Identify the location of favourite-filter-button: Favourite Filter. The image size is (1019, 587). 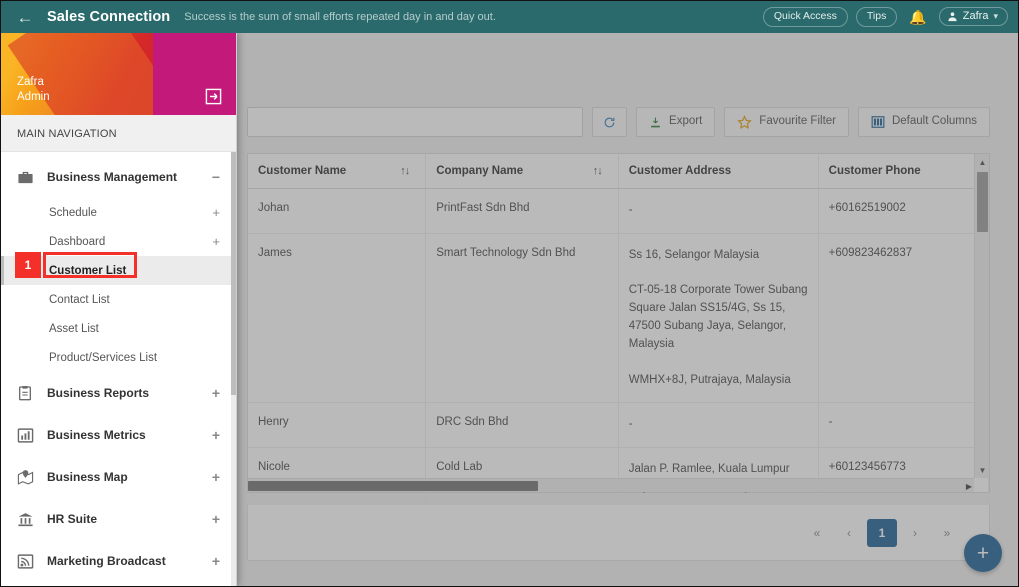
(786, 122).